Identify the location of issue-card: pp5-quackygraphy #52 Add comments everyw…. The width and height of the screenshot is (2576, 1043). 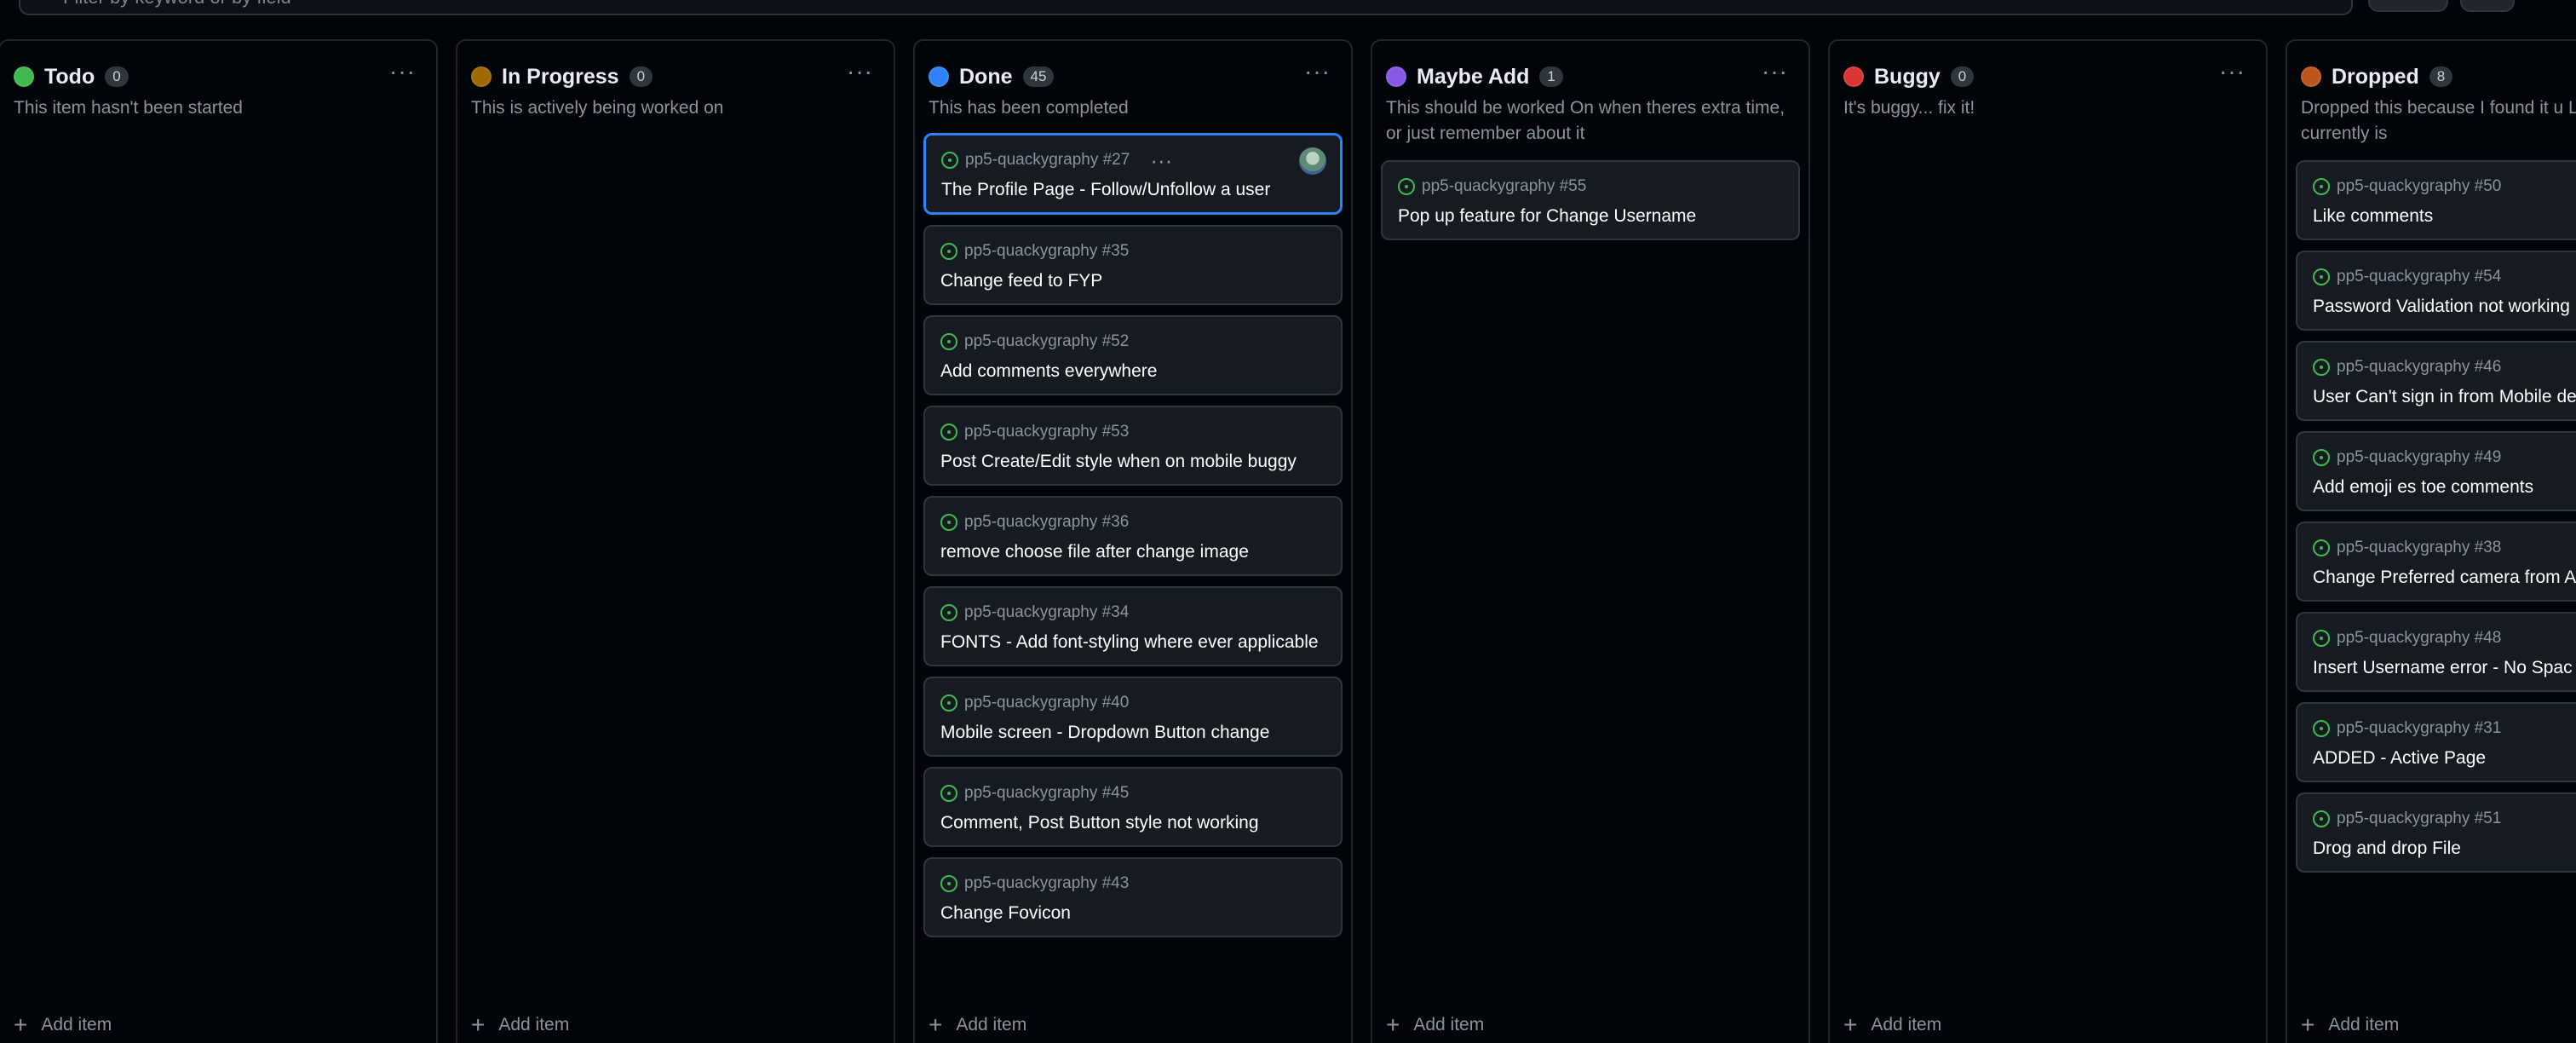
(1133, 355).